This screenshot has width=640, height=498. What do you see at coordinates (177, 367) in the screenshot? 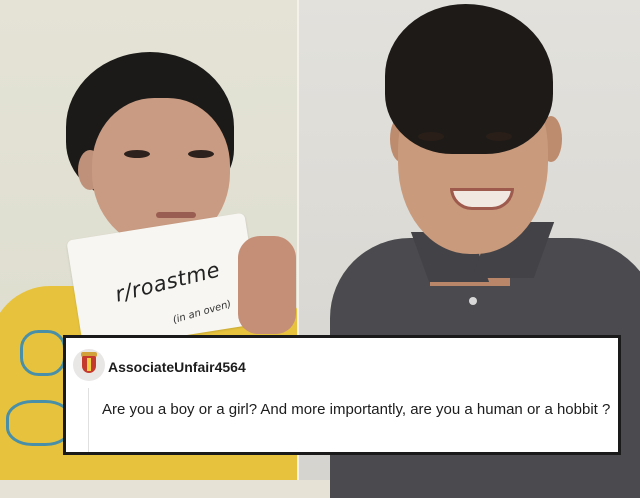
I see `comment-username: AssociateUnfair4564` at bounding box center [177, 367].